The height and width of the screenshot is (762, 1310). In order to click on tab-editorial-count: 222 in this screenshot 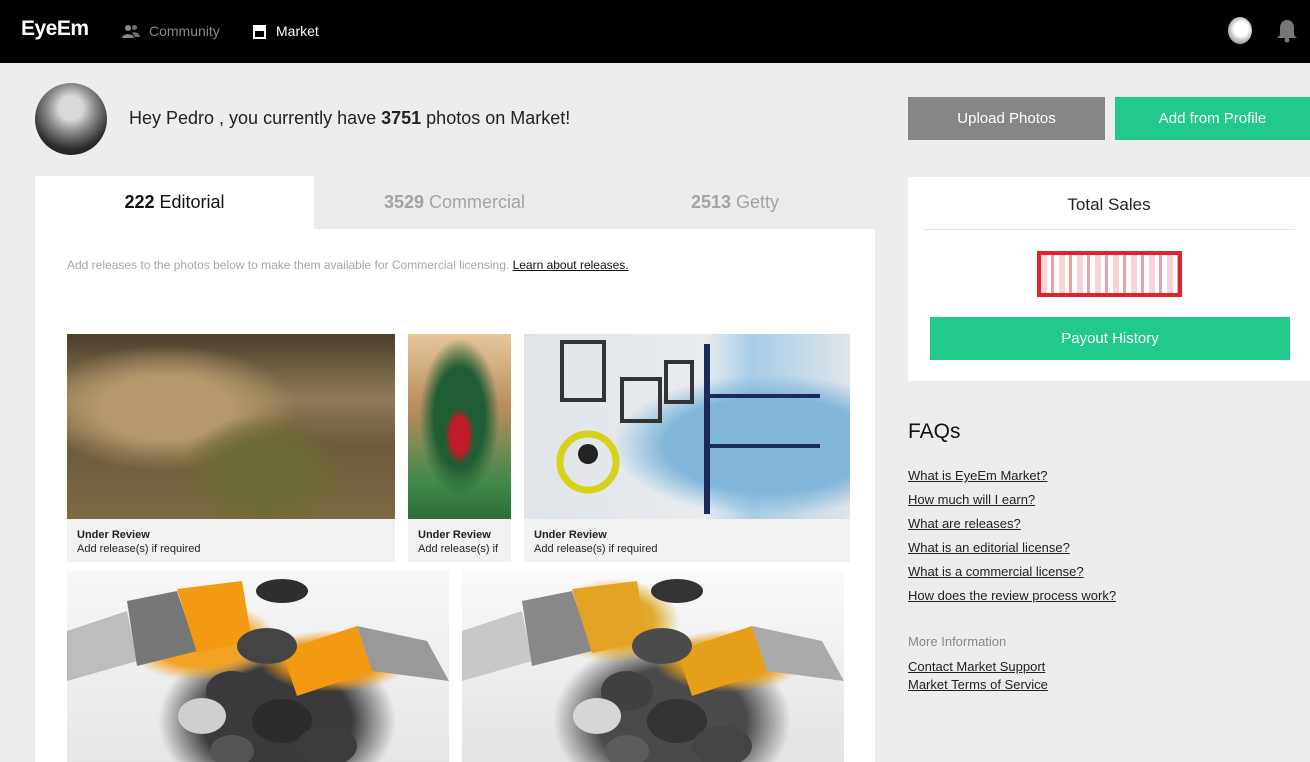, I will do `click(139, 202)`.